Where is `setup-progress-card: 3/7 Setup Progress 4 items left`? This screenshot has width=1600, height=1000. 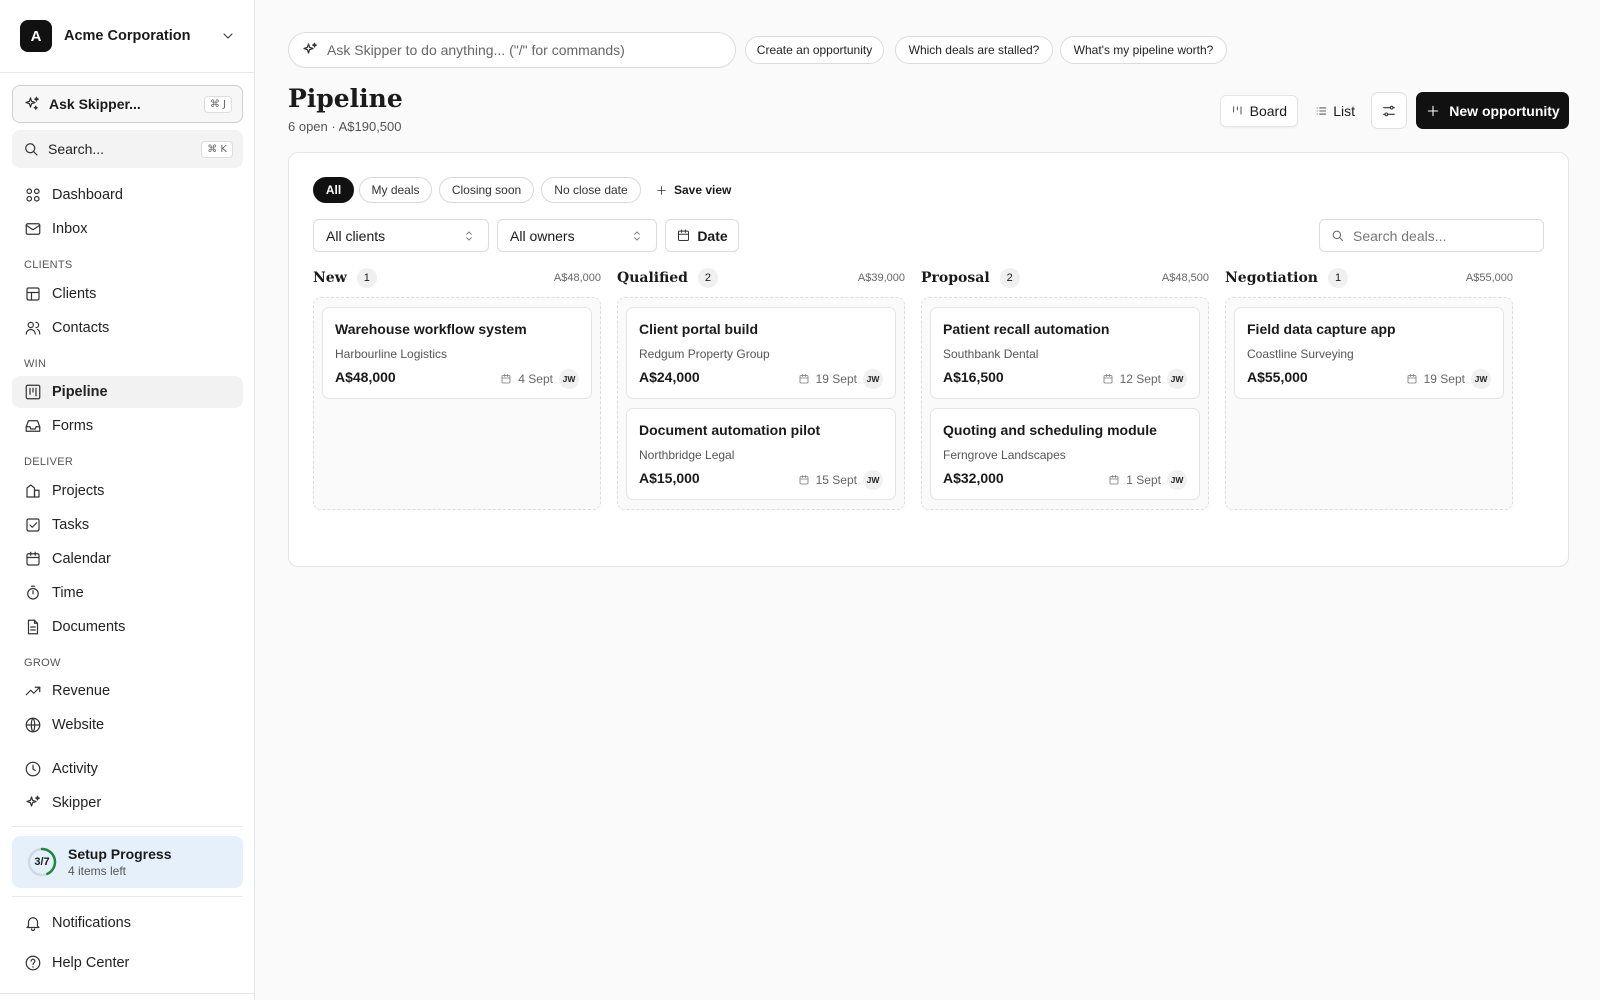
setup-progress-card: 3/7 Setup Progress 4 items left is located at coordinates (127, 862).